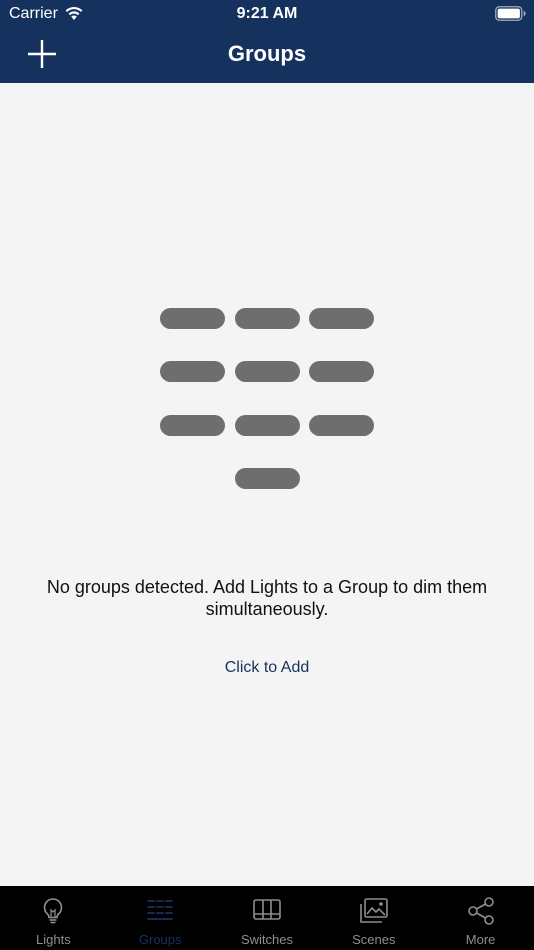 The image size is (534, 950). I want to click on tab-more: More, so click(480, 918).